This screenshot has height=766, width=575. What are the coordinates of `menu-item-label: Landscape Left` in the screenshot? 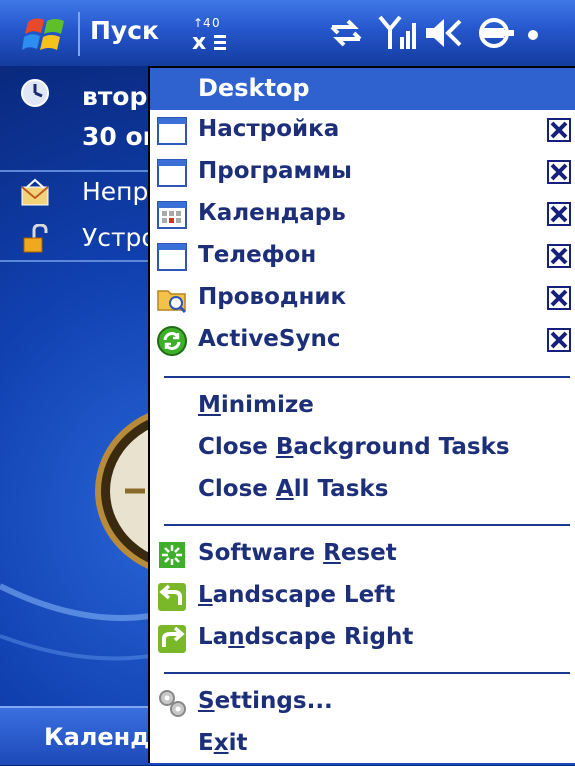 It's located at (297, 595).